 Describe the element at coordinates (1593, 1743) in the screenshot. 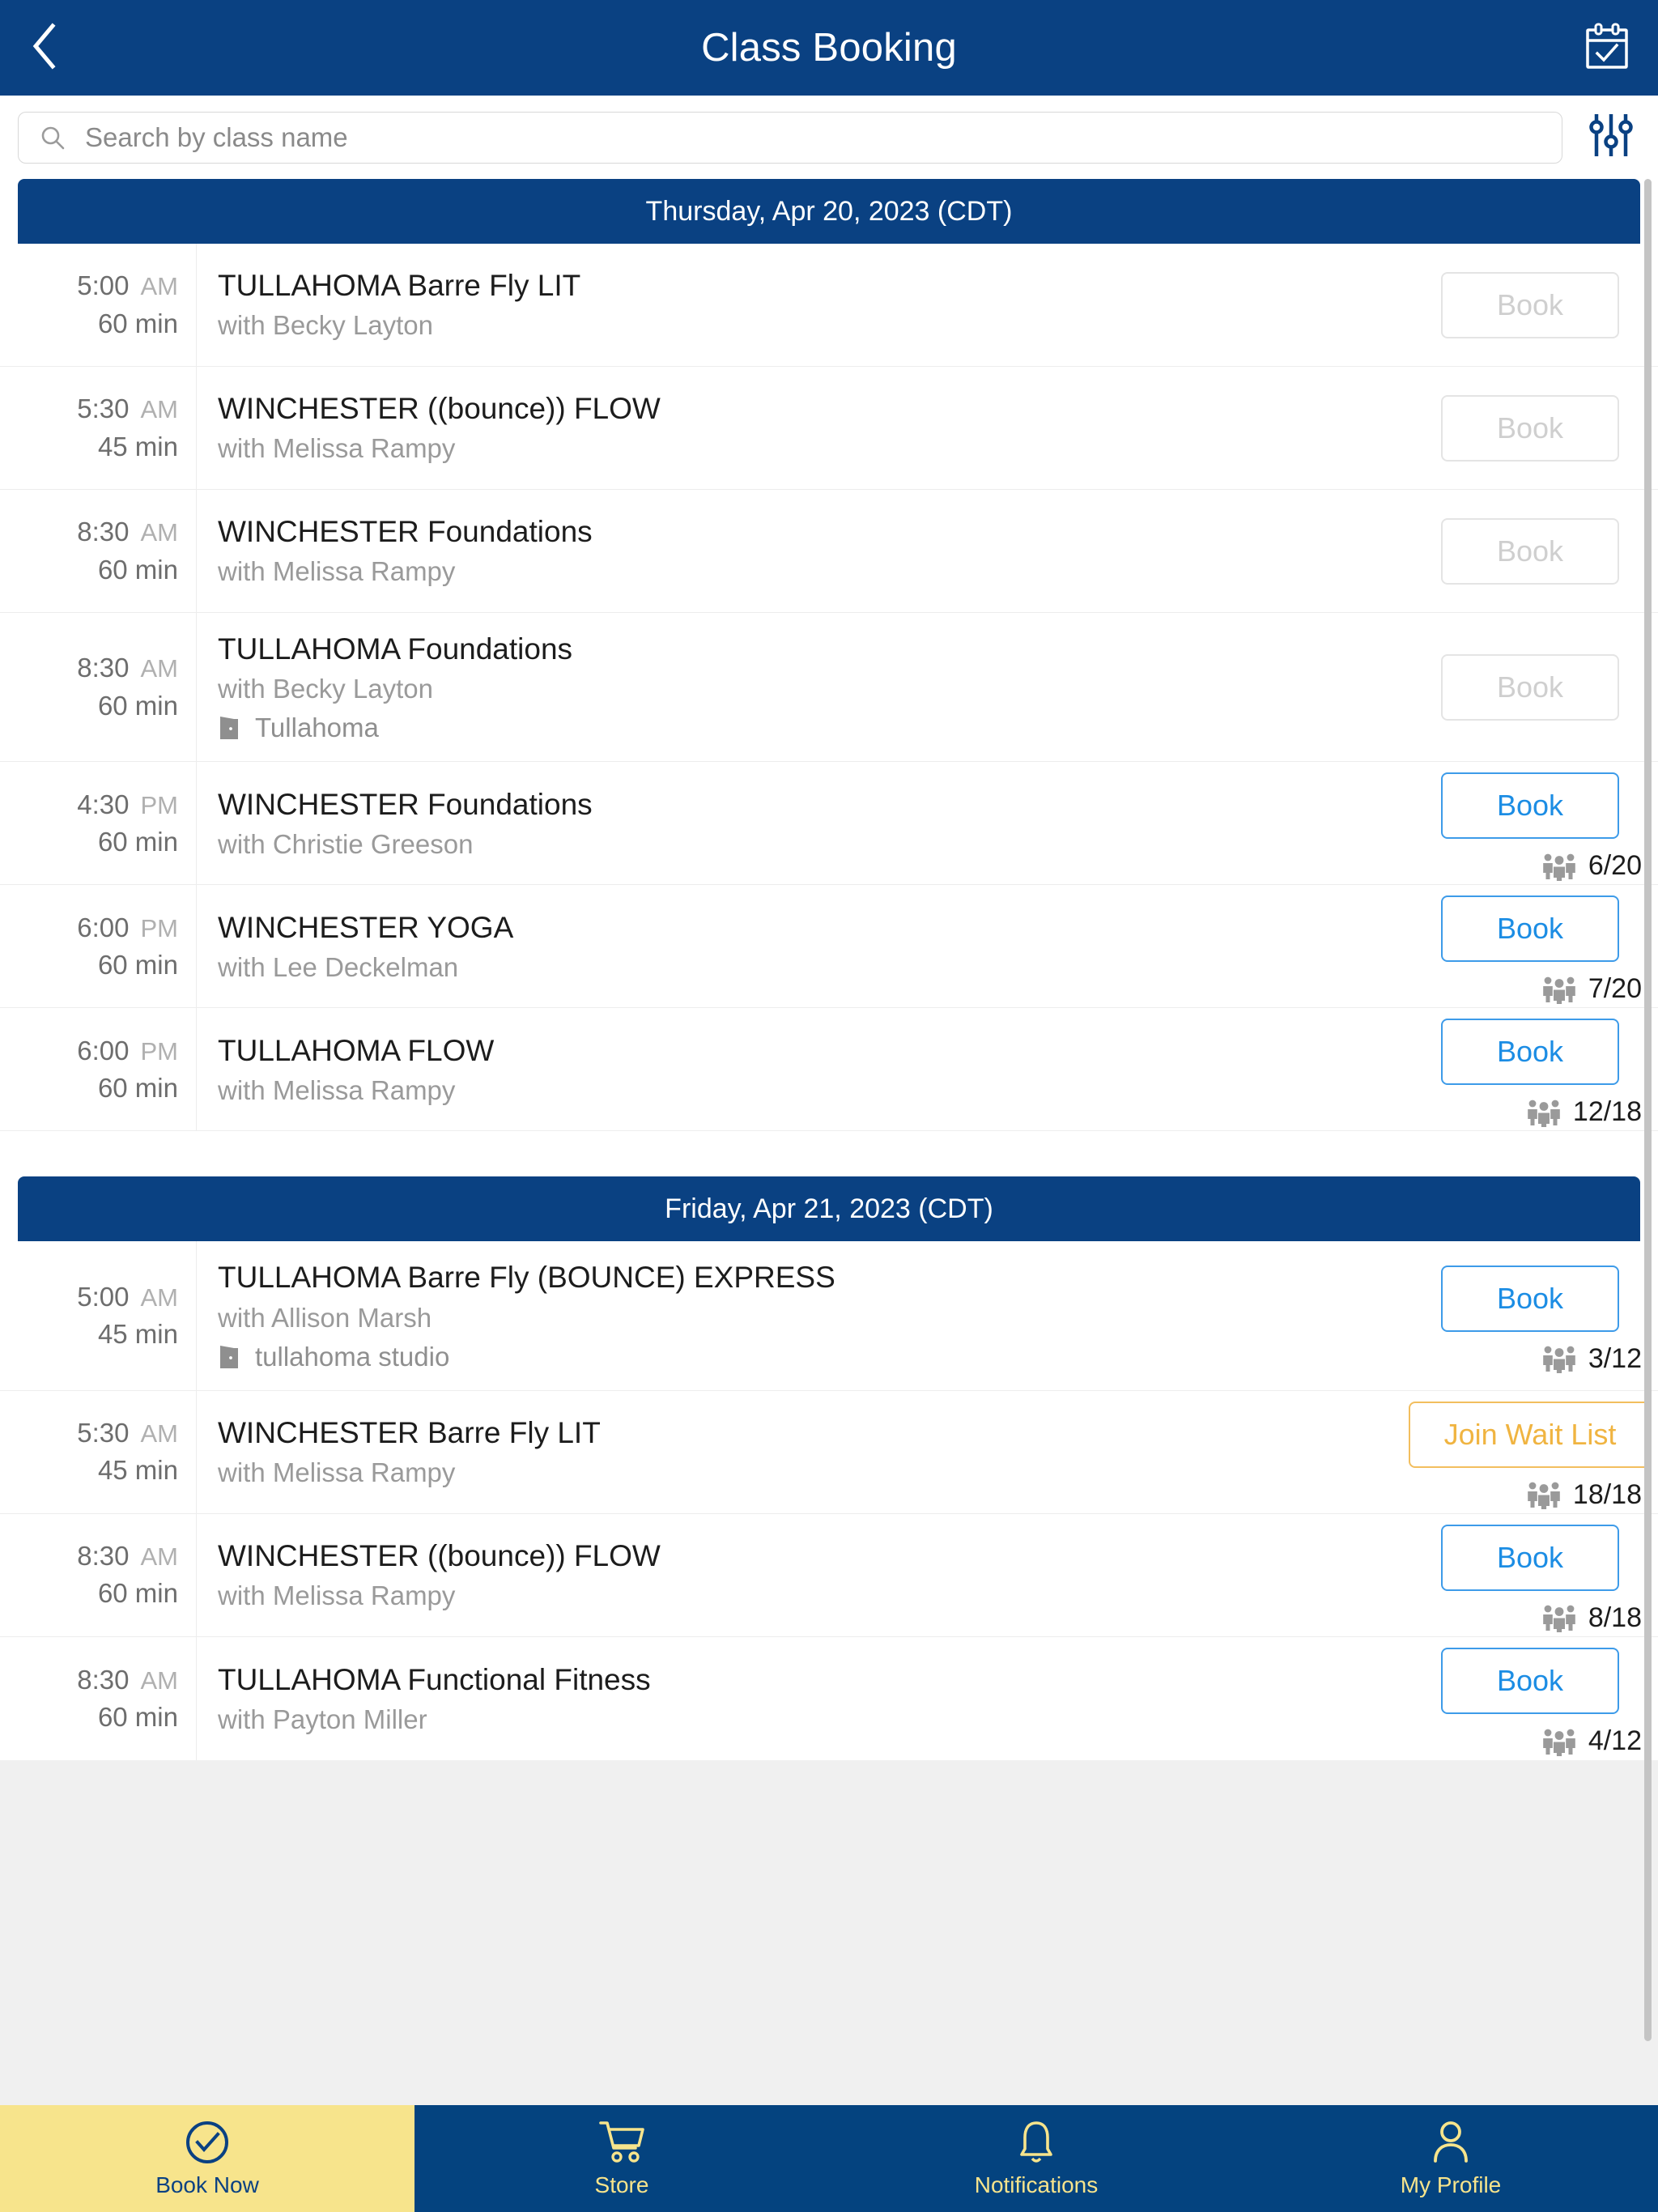

I see `class-capacity: 4/12` at that location.